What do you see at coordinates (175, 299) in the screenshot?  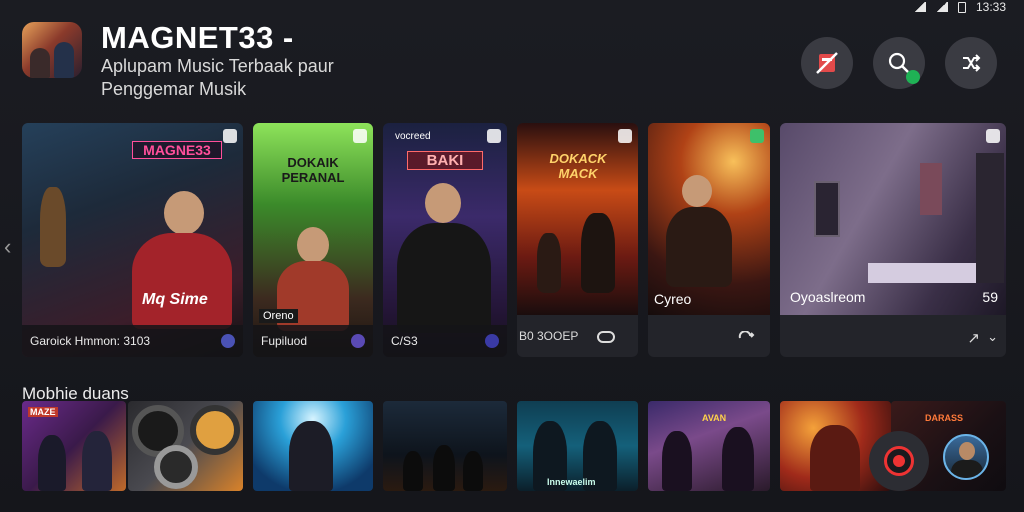 I see `card-signature: Mq Sime` at bounding box center [175, 299].